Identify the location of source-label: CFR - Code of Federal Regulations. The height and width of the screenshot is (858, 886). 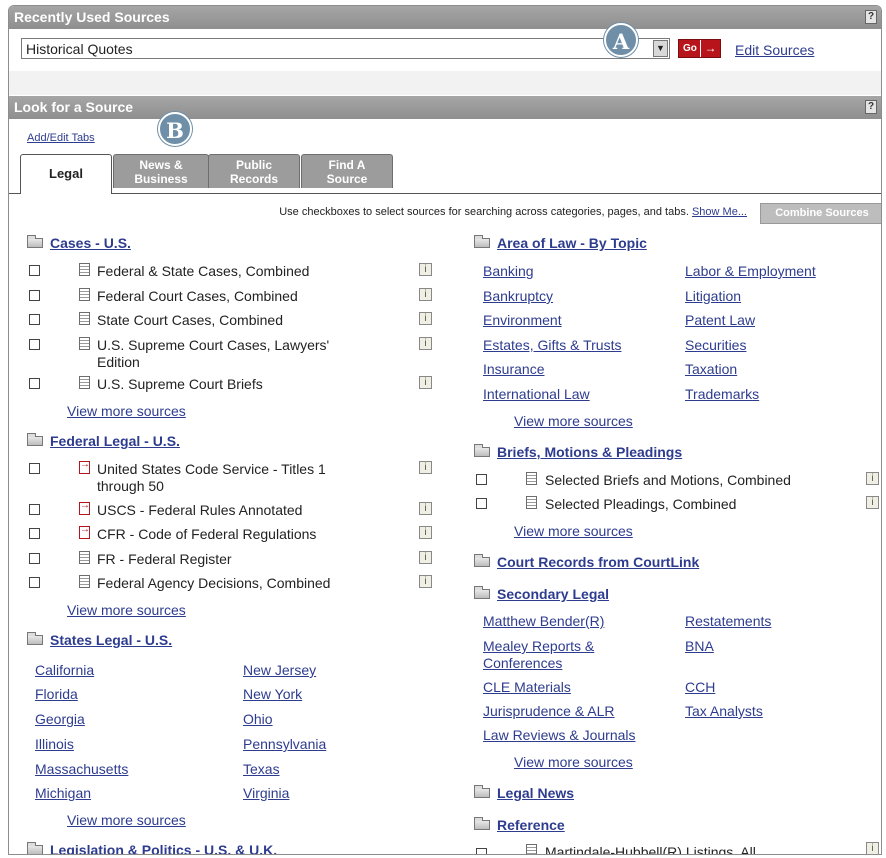
(206, 534).